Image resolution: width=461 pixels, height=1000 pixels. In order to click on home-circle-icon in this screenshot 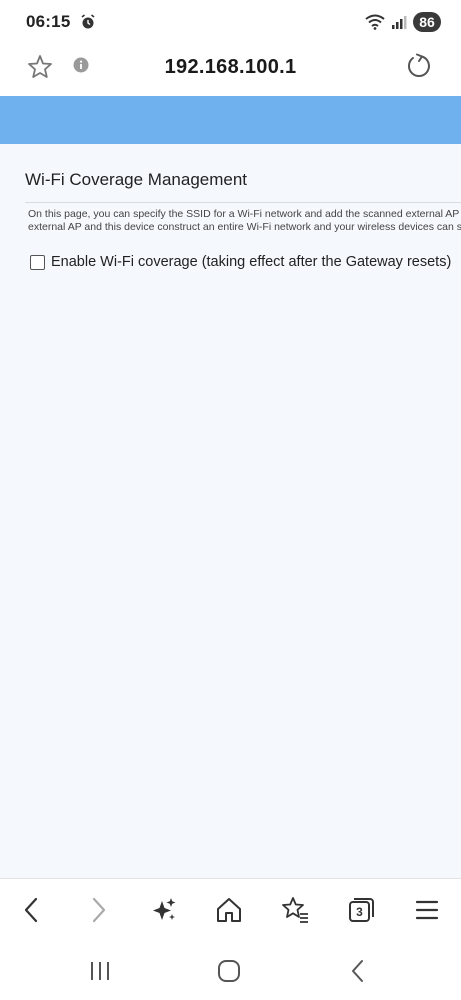, I will do `click(229, 971)`.